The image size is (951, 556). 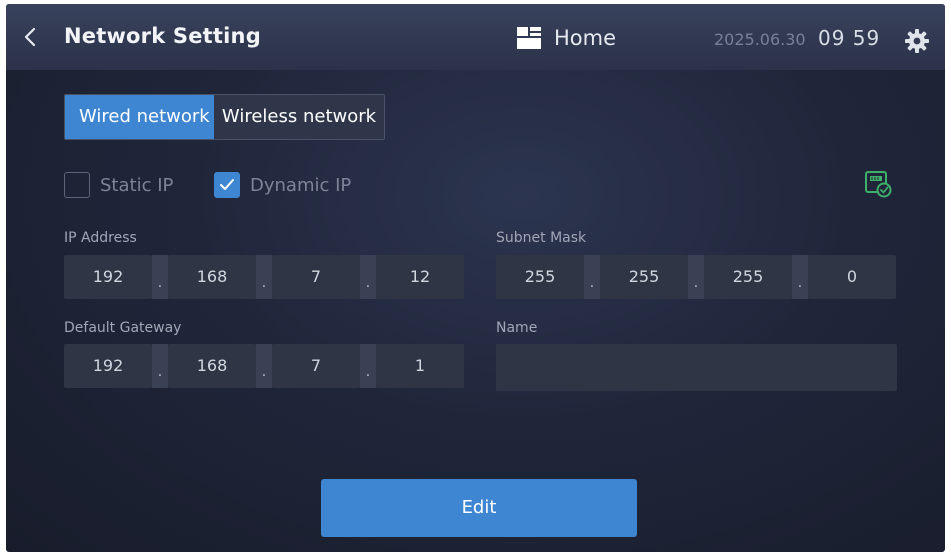 I want to click on subnet-mask-octet-2: 255, so click(x=644, y=277).